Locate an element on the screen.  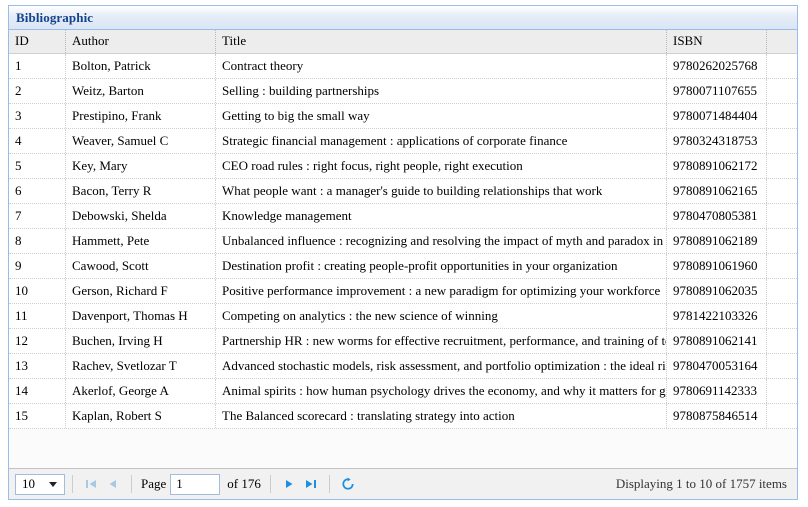
page-size-value: 10 is located at coordinates (28, 483).